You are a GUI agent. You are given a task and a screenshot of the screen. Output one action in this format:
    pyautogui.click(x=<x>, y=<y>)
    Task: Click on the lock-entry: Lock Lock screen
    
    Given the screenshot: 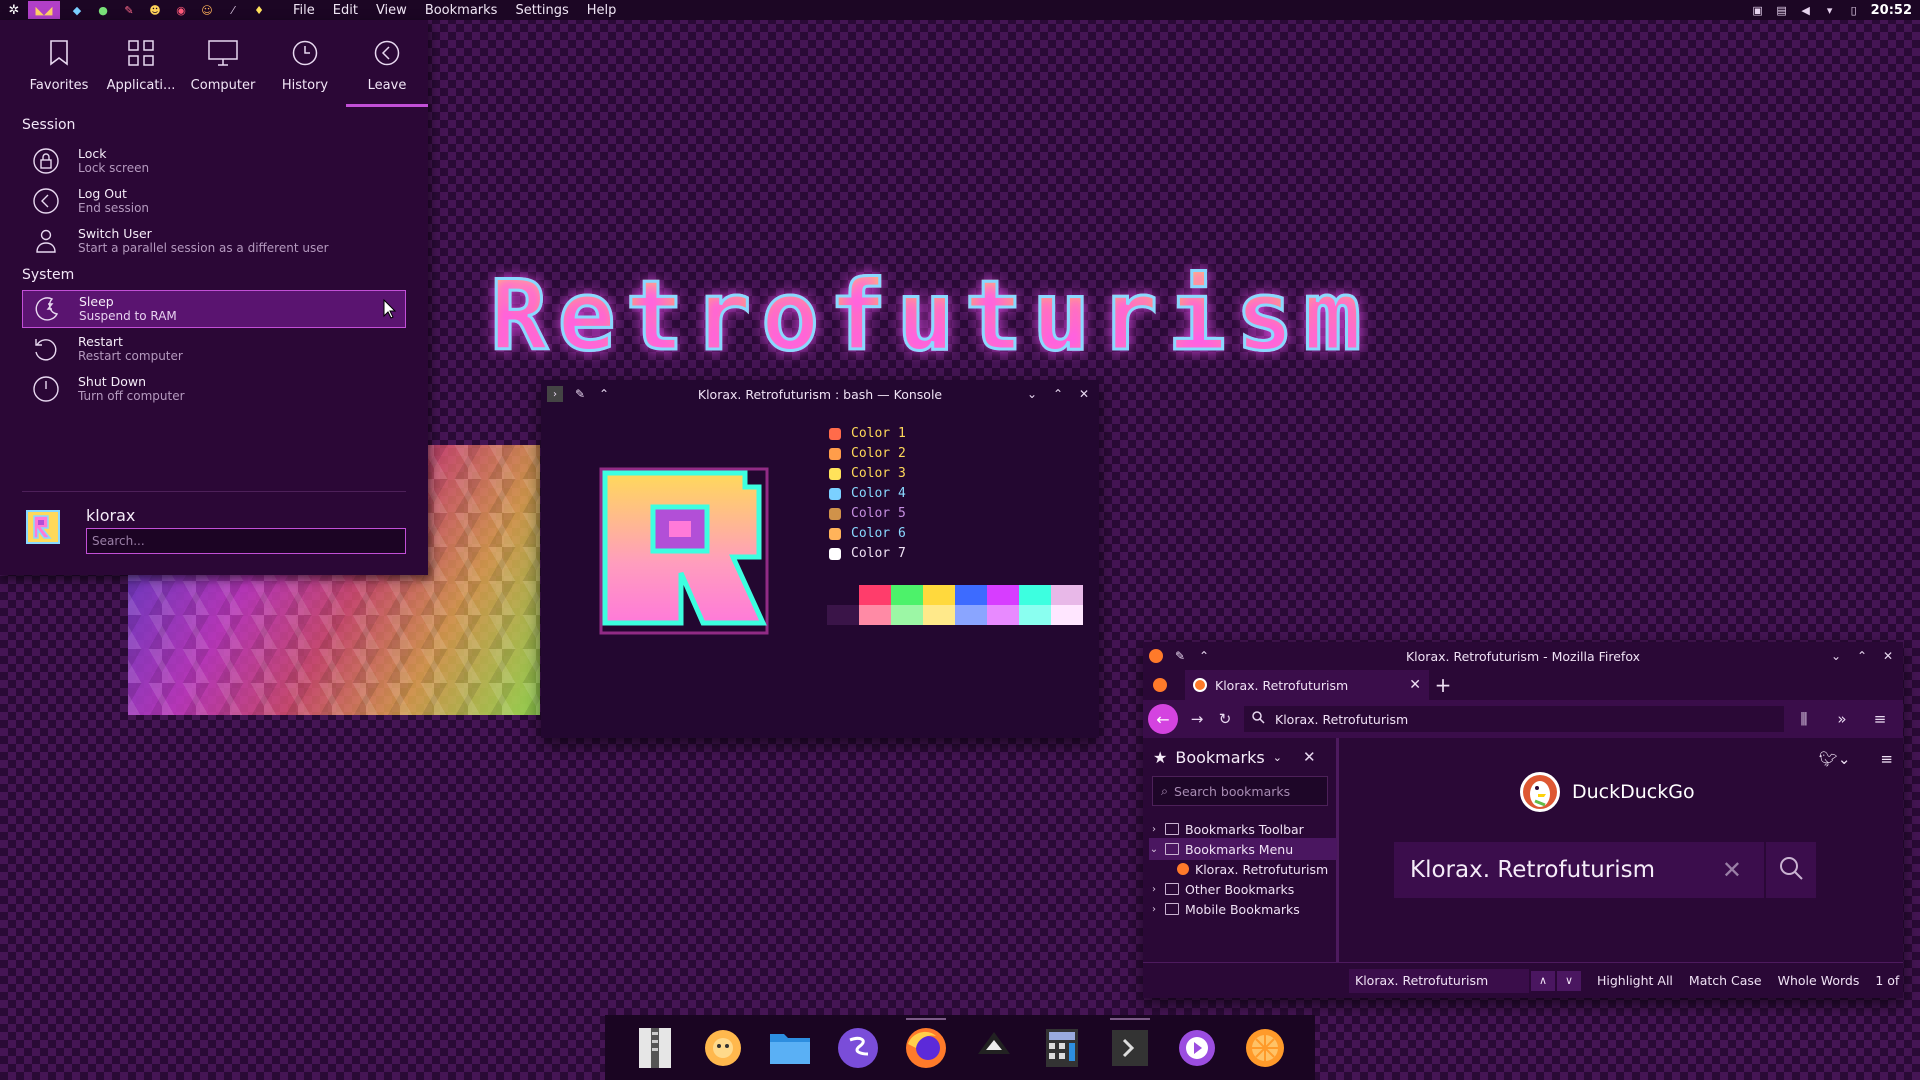 What is the action you would take?
    pyautogui.click(x=214, y=161)
    